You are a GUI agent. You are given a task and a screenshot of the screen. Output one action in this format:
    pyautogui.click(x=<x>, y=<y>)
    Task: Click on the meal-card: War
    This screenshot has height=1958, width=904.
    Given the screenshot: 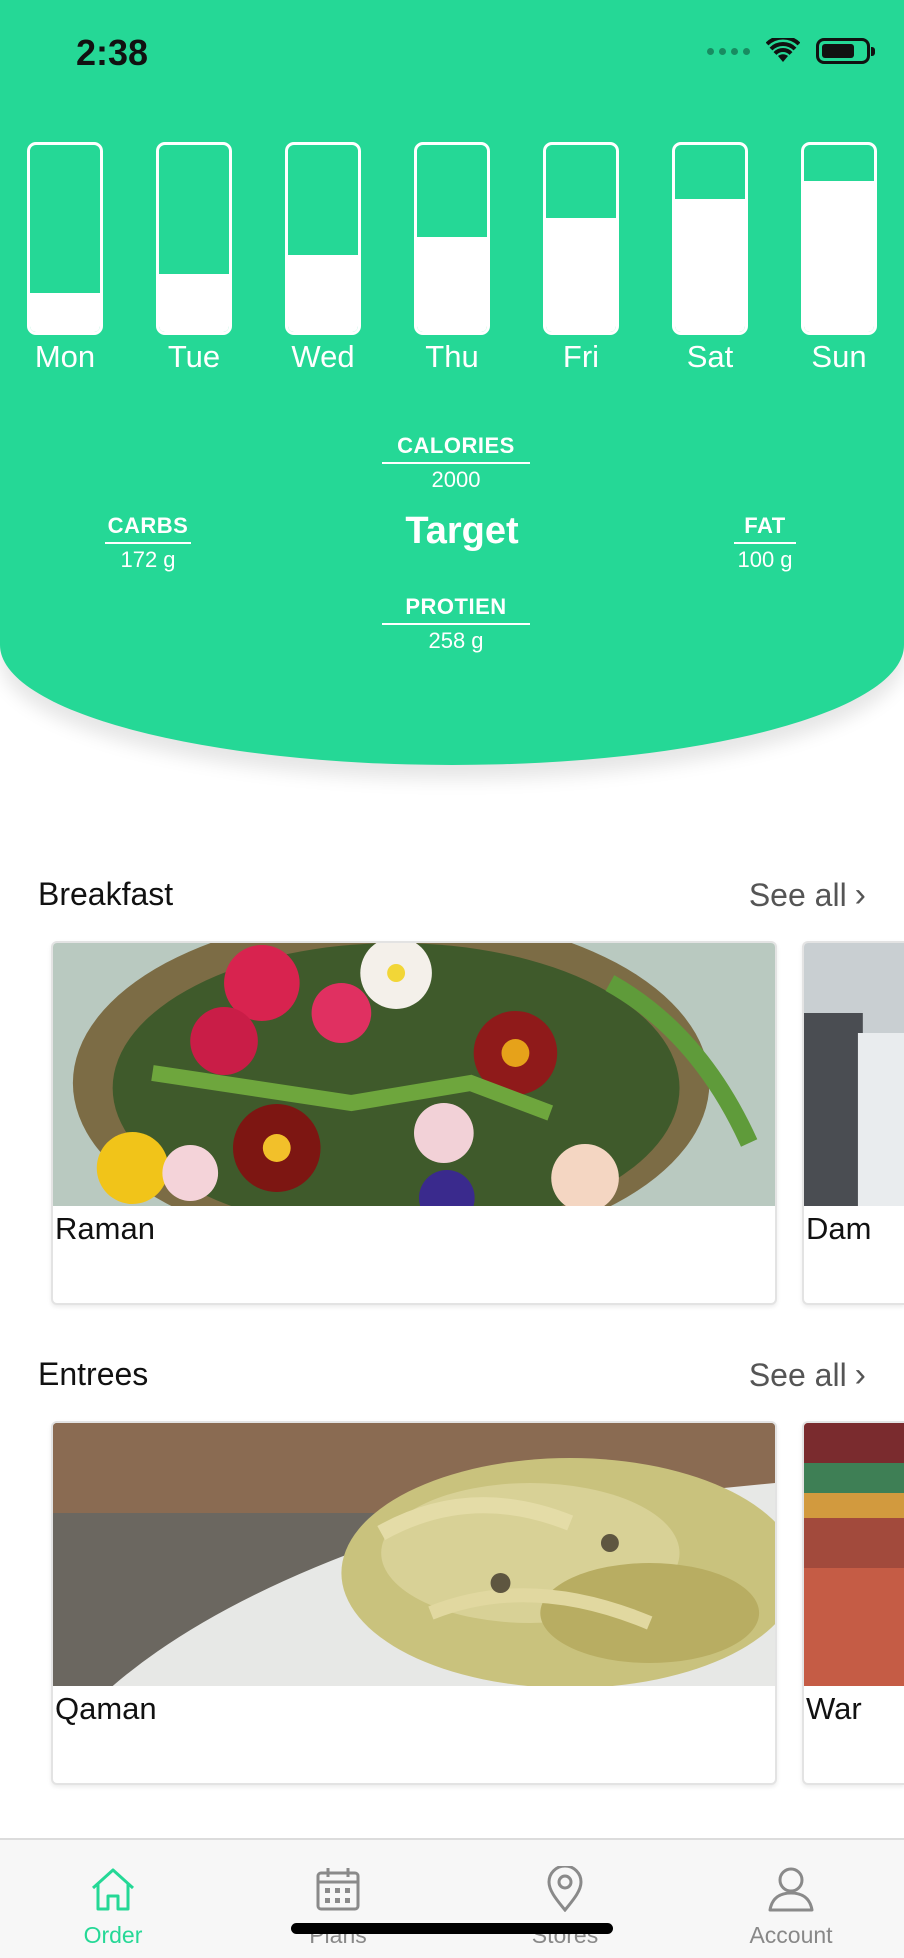 What is the action you would take?
    pyautogui.click(x=853, y=1603)
    